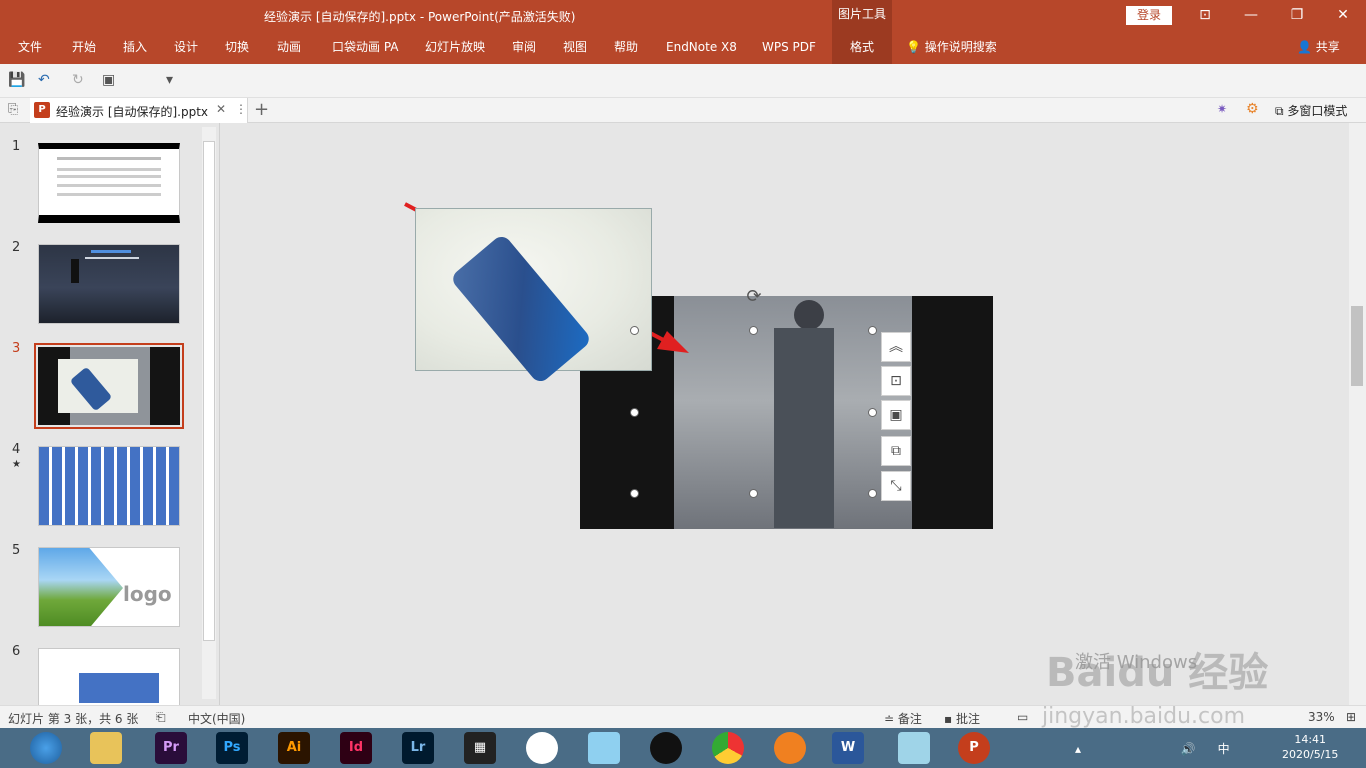  I want to click on thumbnail-scrollbar, so click(209, 413).